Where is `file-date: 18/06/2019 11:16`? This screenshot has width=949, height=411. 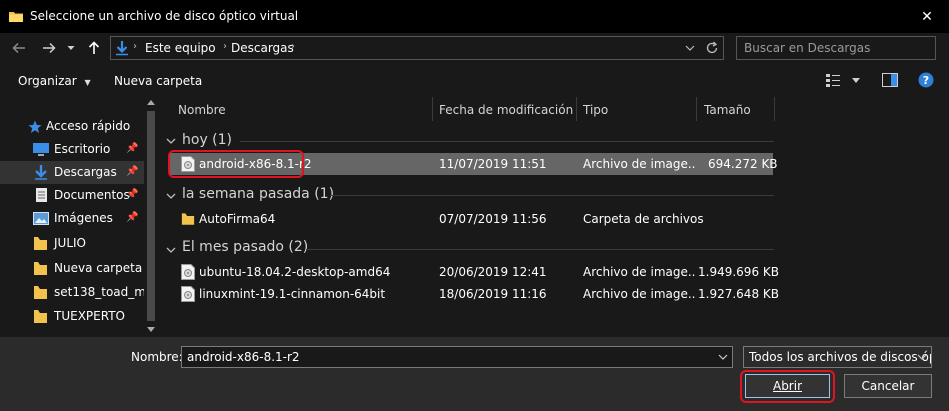 file-date: 18/06/2019 11:16 is located at coordinates (493, 294).